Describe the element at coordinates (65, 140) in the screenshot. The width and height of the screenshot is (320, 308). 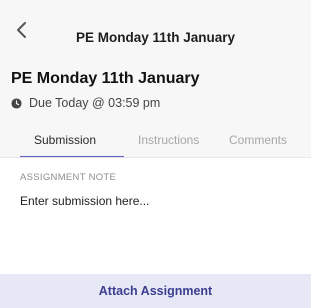
I see `tab-submission: Submission` at that location.